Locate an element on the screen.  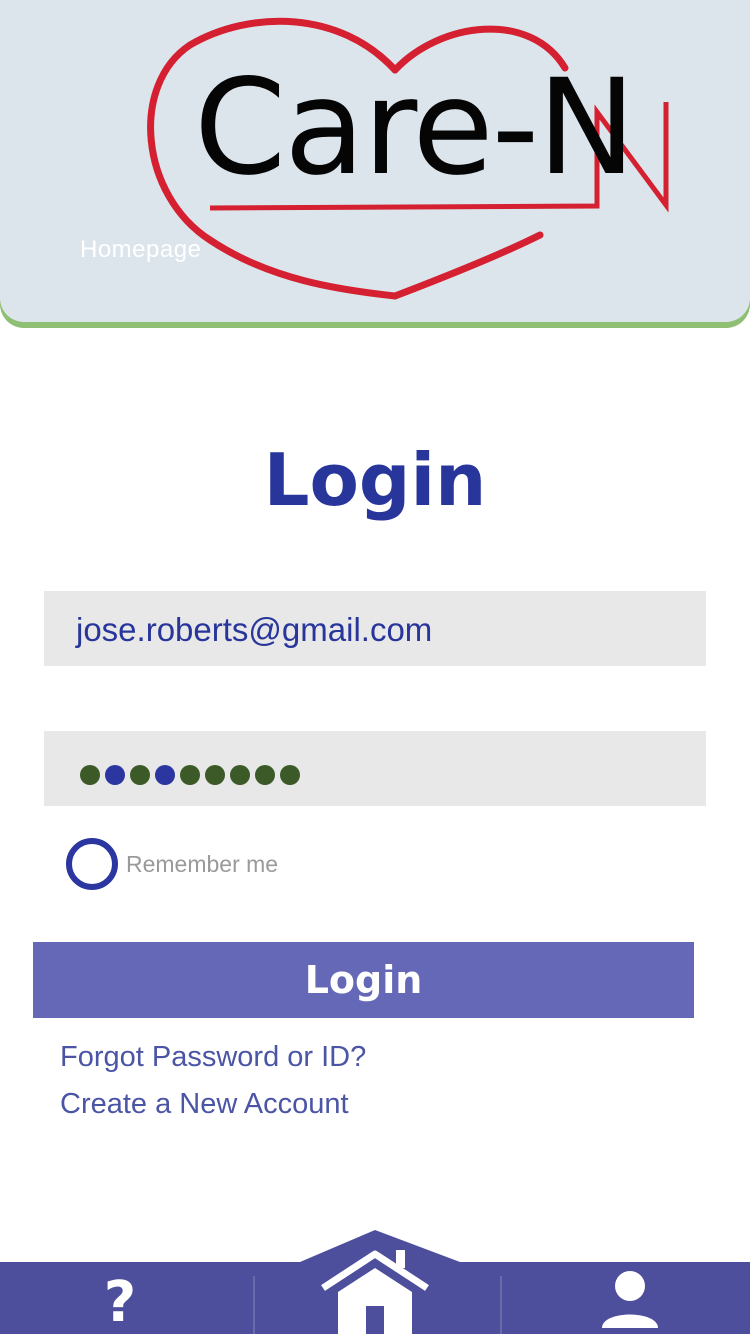
homepage-label: Homepage is located at coordinates (141, 249).